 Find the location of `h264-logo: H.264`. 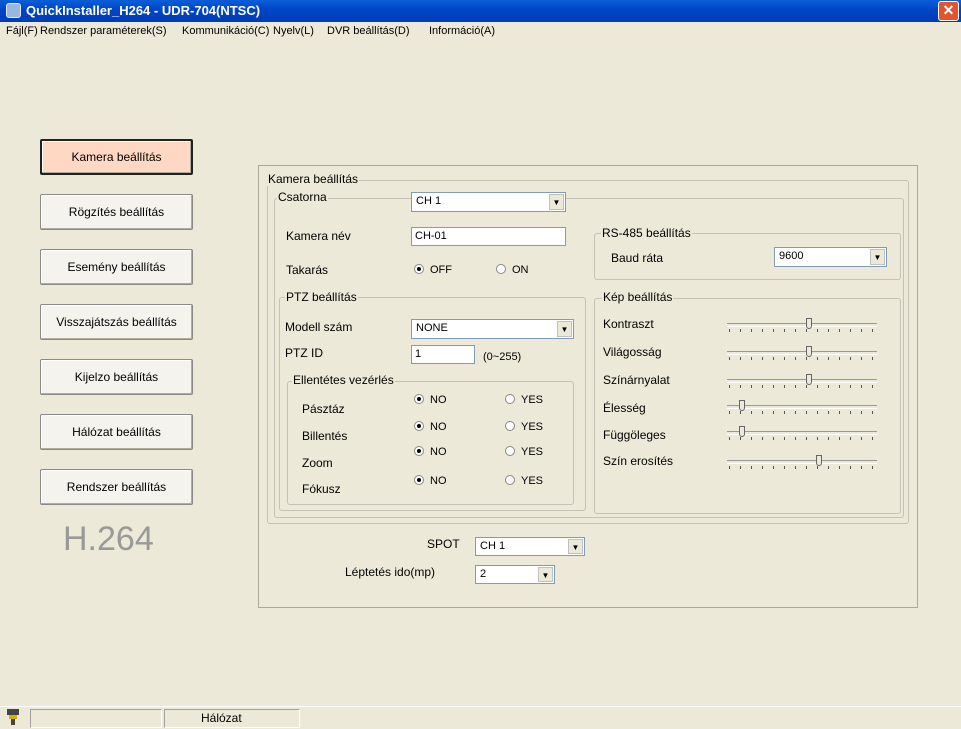

h264-logo: H.264 is located at coordinates (108, 539).